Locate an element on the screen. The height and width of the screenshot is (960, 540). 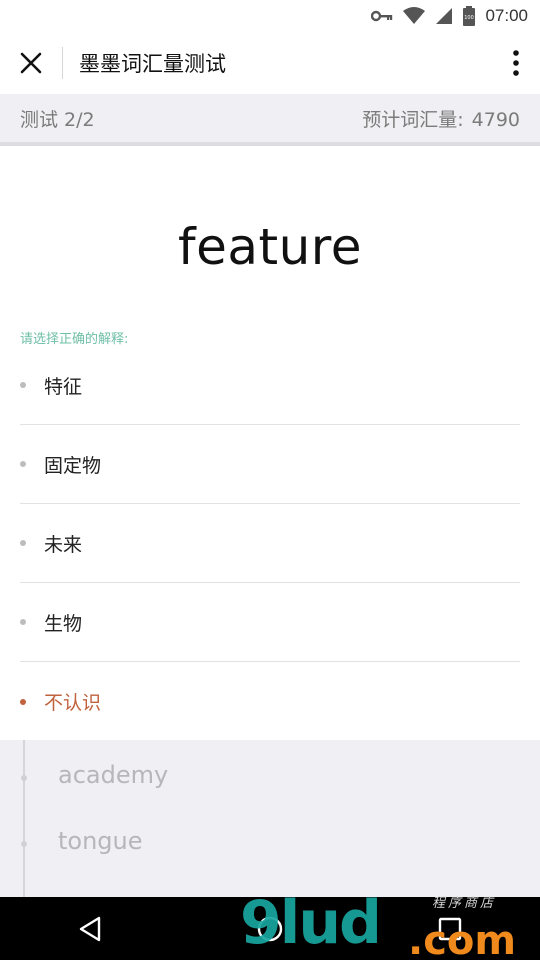
wifi-icon is located at coordinates (414, 16).